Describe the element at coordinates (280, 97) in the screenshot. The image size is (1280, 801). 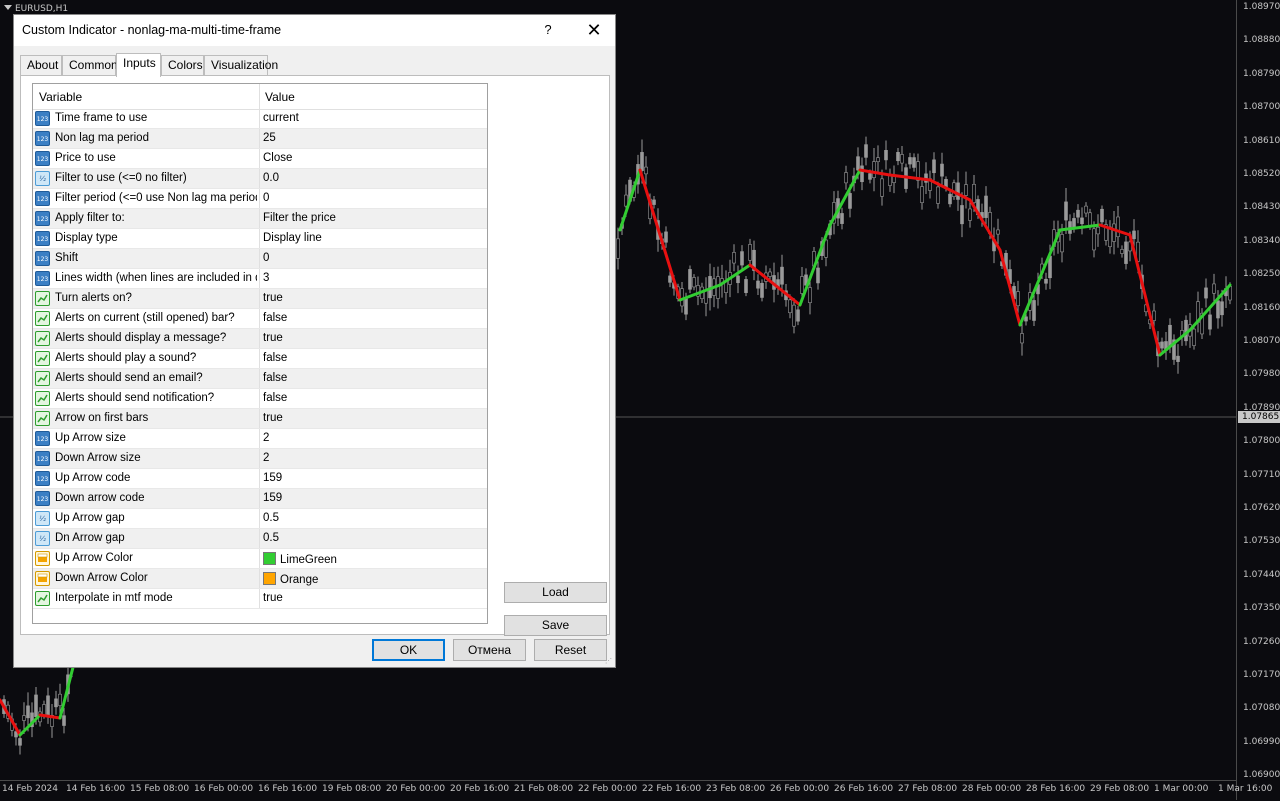
I see `value-column-header: Value` at that location.